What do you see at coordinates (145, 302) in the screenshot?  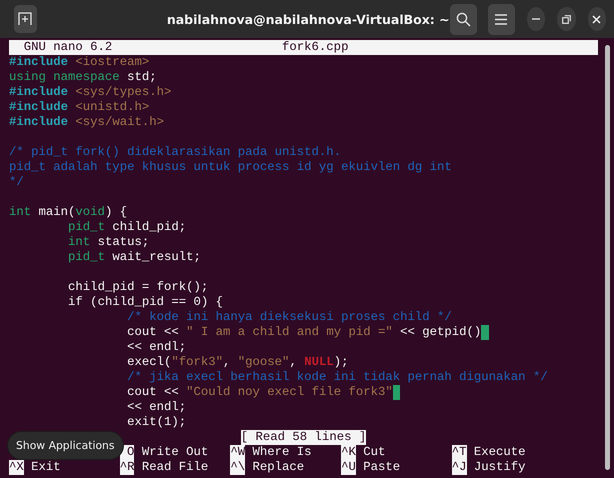 I see `code-line: if (child_pid == 0) {` at bounding box center [145, 302].